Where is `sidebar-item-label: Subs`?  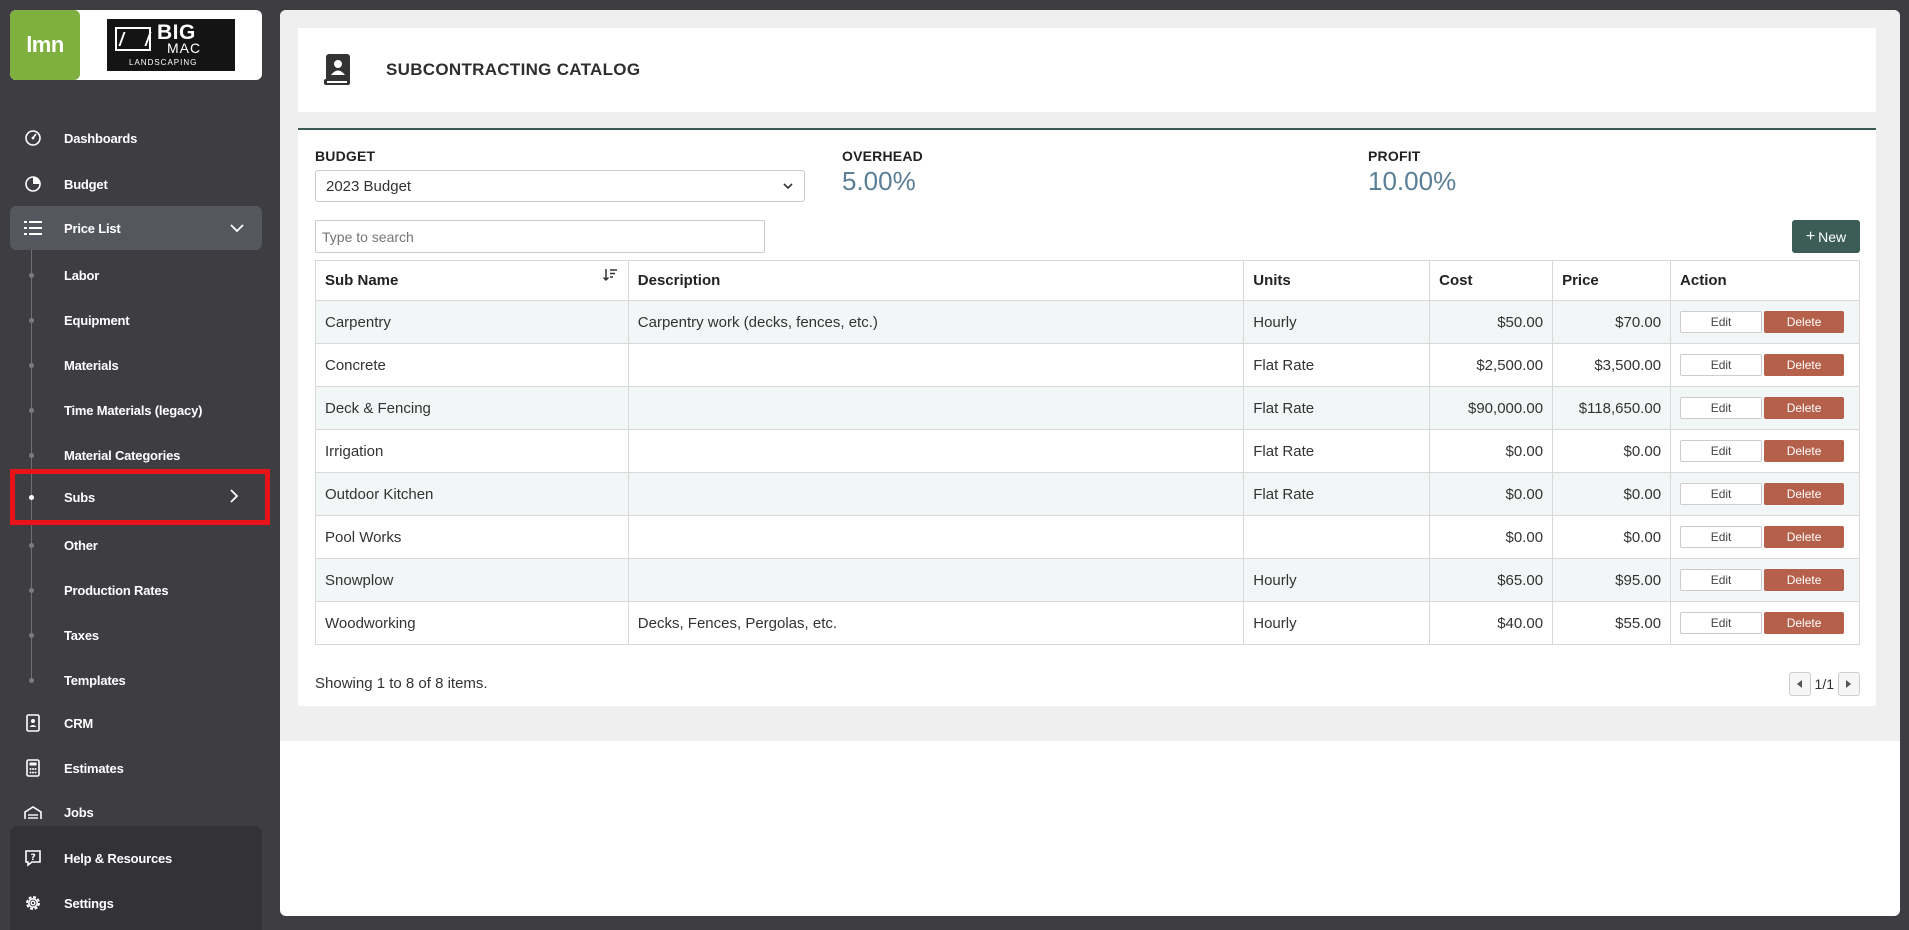
sidebar-item-label: Subs is located at coordinates (79, 497).